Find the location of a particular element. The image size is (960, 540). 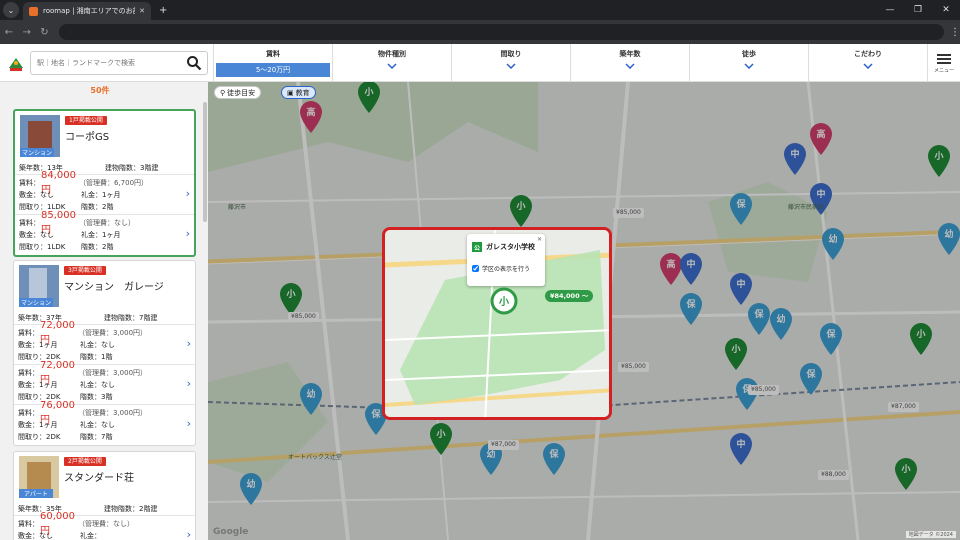

search-input is located at coordinates (107, 63).